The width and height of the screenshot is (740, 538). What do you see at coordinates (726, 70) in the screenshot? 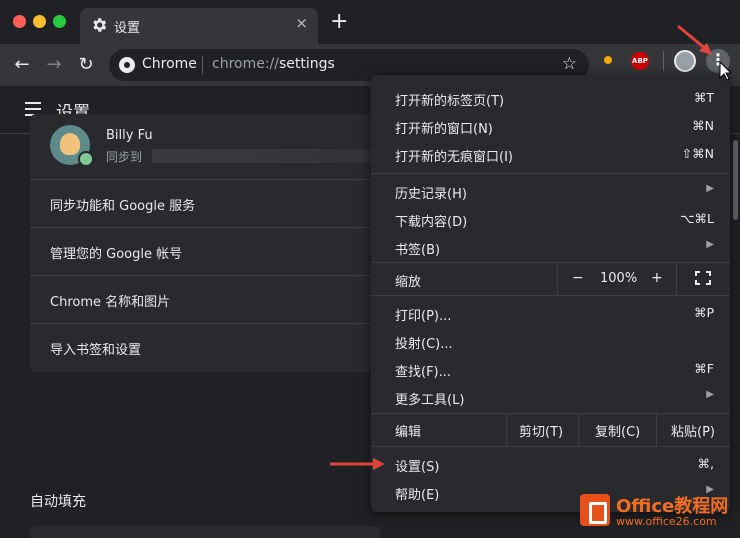
I see `mouse-cursor-icon` at bounding box center [726, 70].